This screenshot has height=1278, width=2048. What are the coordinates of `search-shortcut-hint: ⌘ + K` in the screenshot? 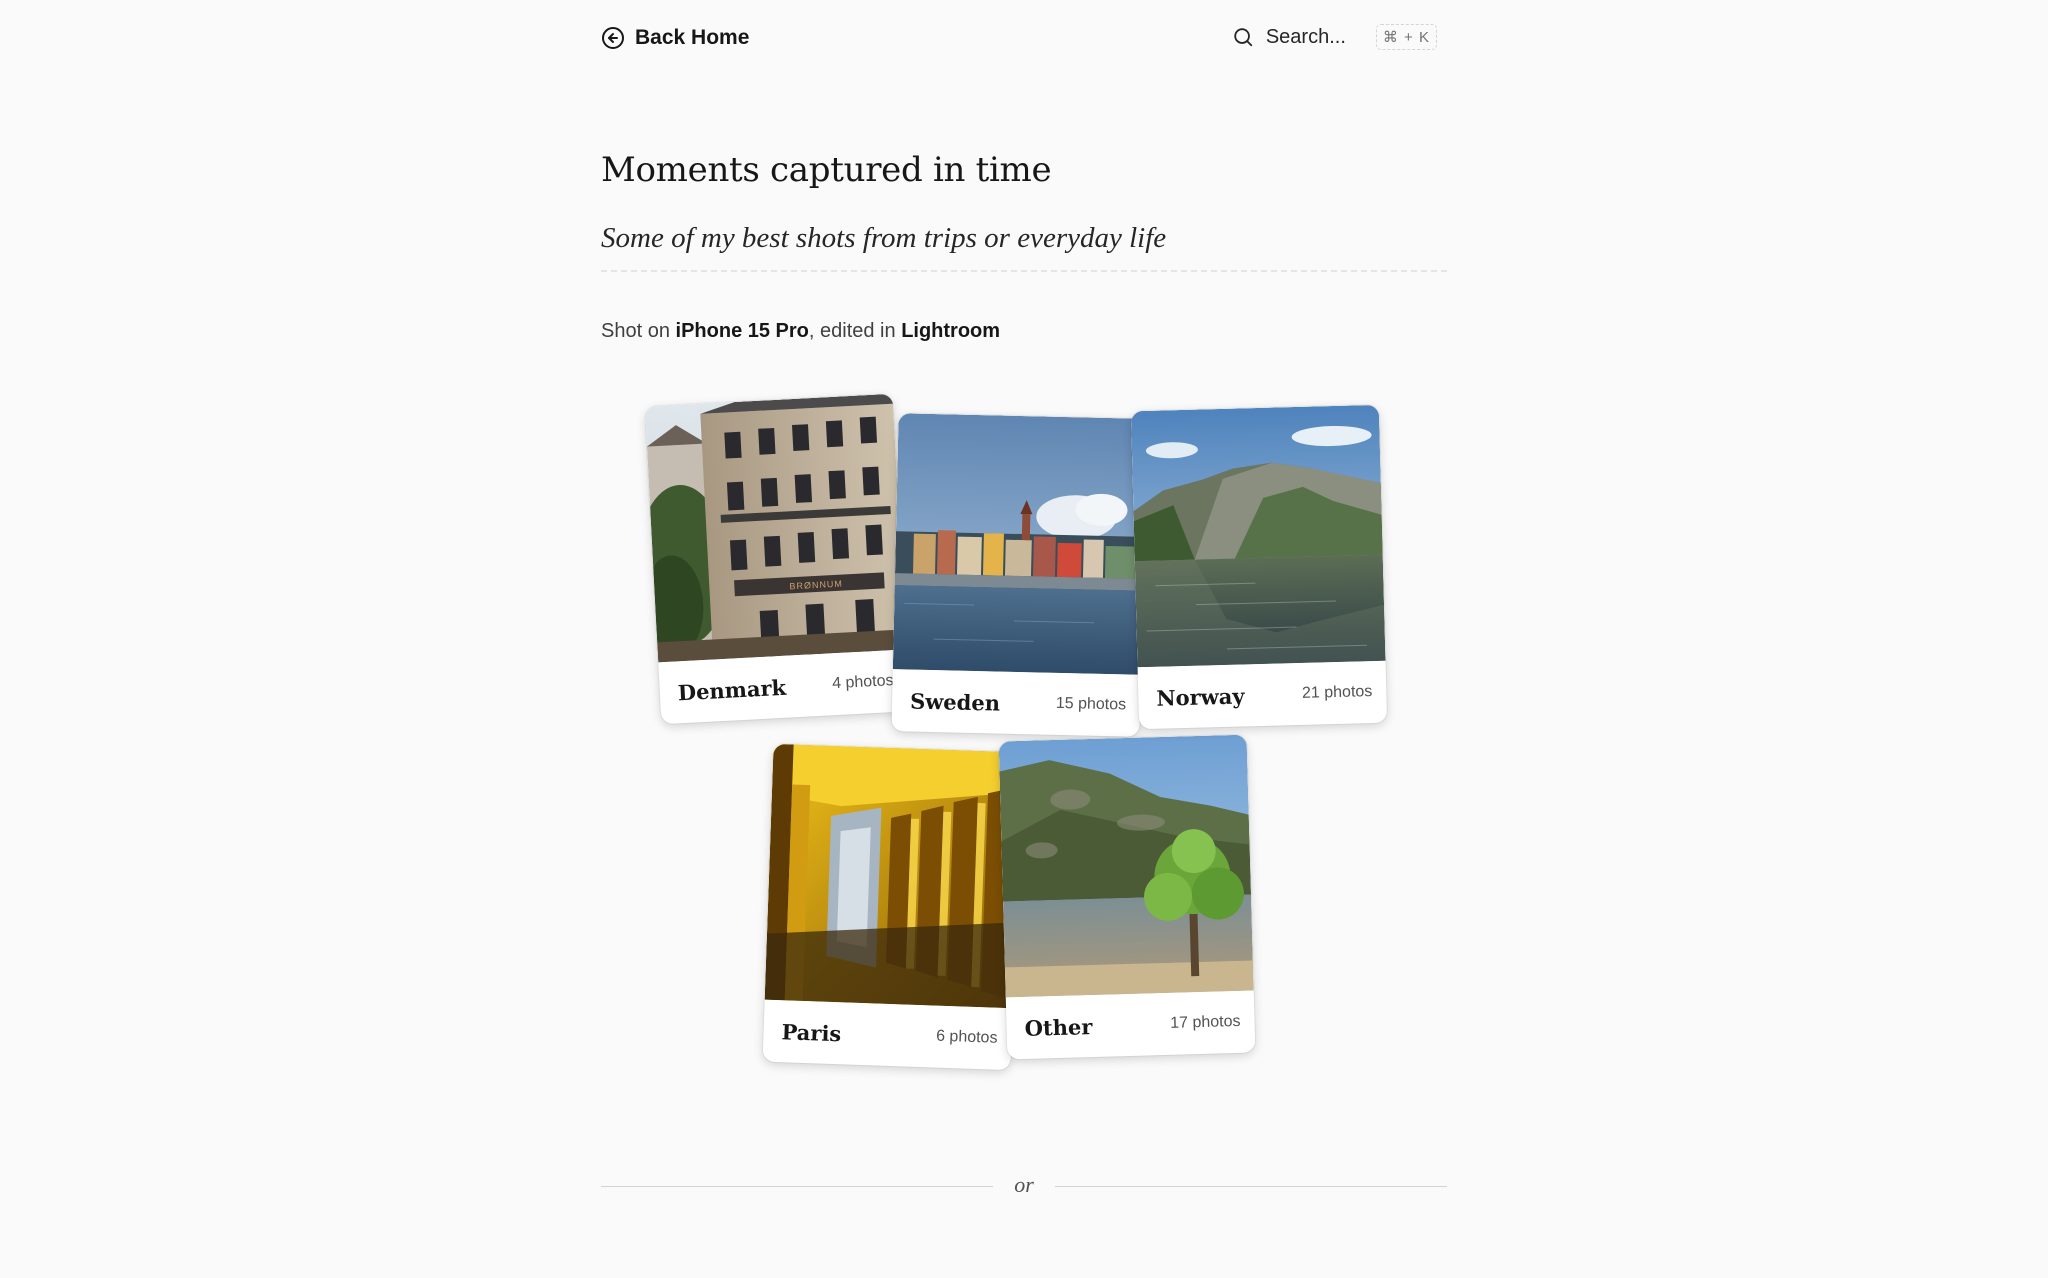 It's located at (1406, 37).